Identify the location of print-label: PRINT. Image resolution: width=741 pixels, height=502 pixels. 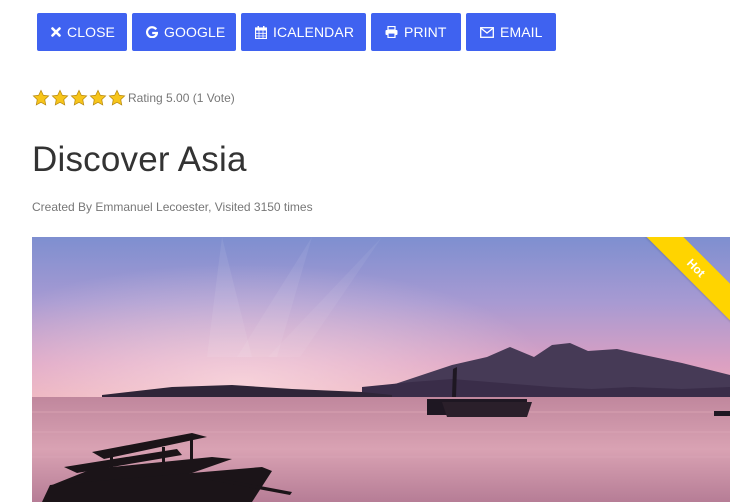
(425, 32).